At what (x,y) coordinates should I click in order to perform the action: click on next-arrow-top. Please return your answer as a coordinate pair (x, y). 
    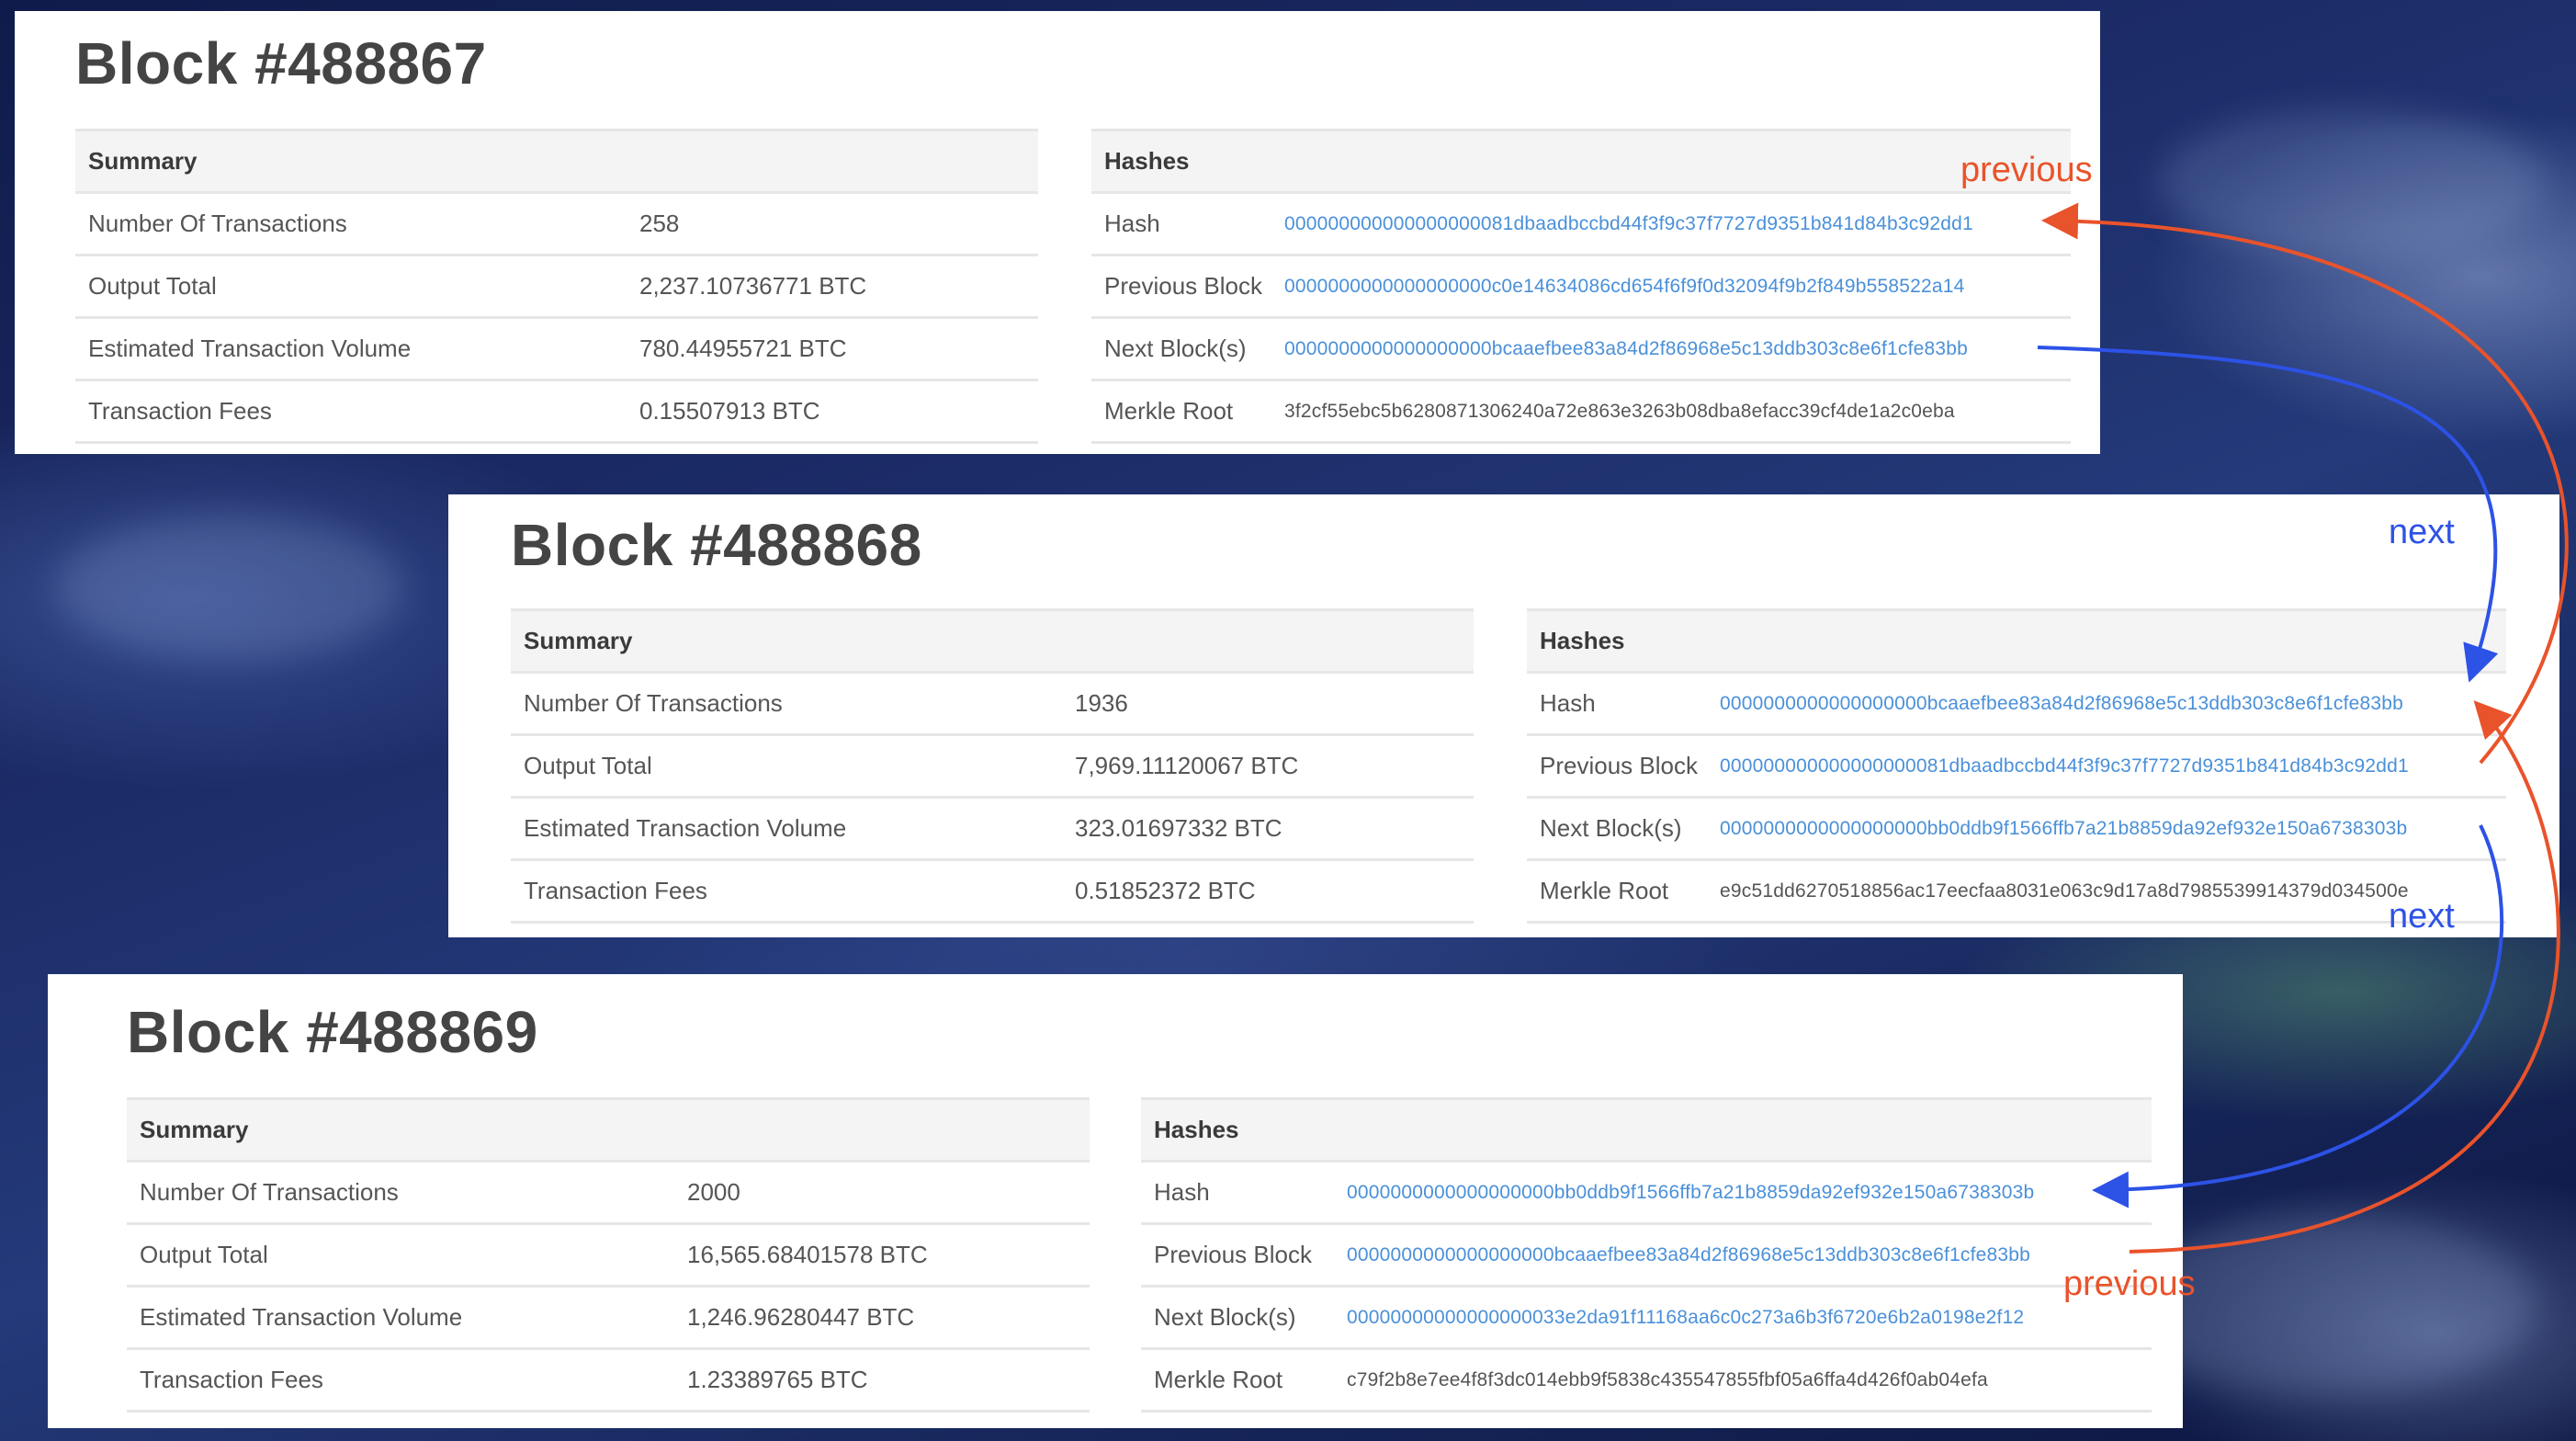
    Looking at the image, I should click on (2268, 515).